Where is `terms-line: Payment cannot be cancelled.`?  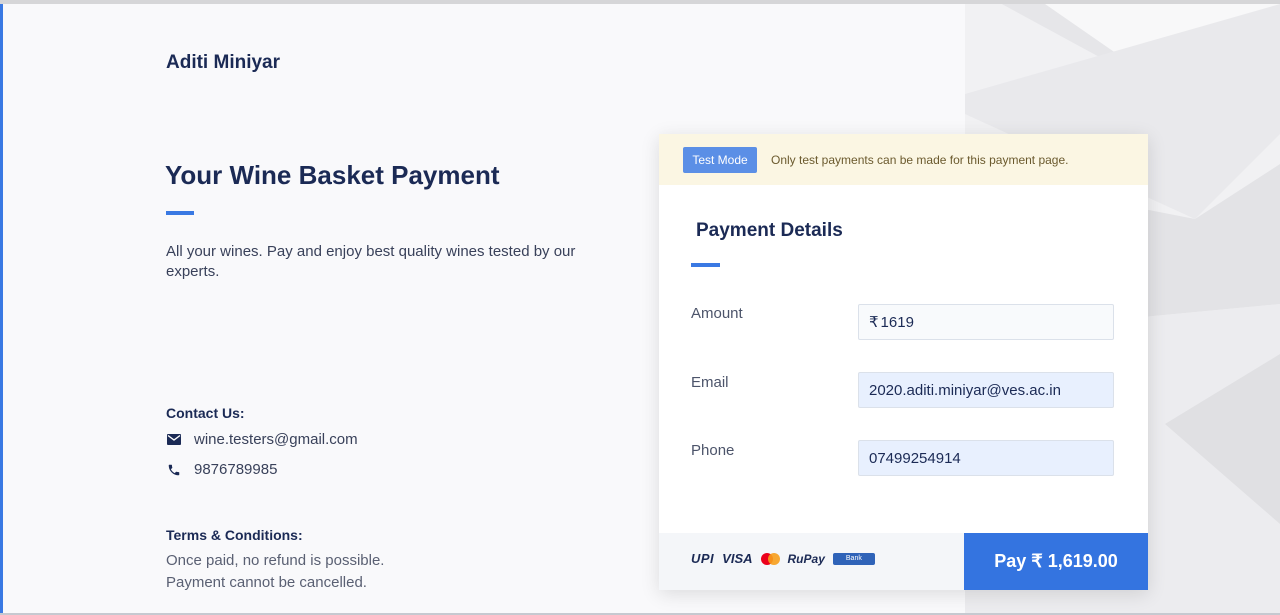
terms-line: Payment cannot be cancelled. is located at coordinates (266, 582).